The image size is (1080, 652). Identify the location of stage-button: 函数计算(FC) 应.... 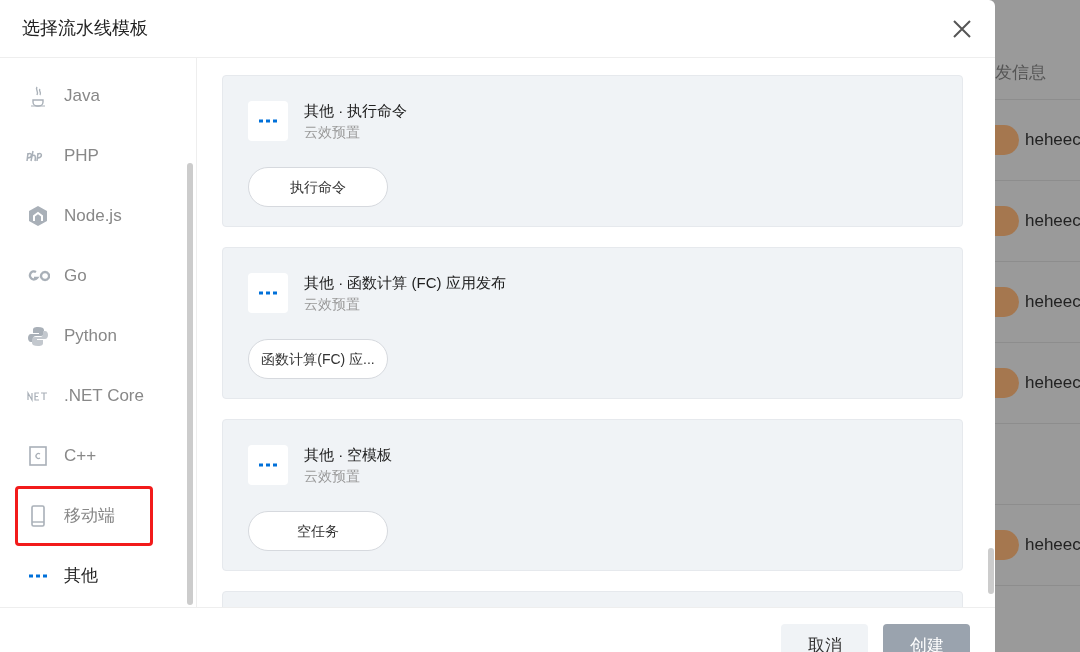
(318, 359).